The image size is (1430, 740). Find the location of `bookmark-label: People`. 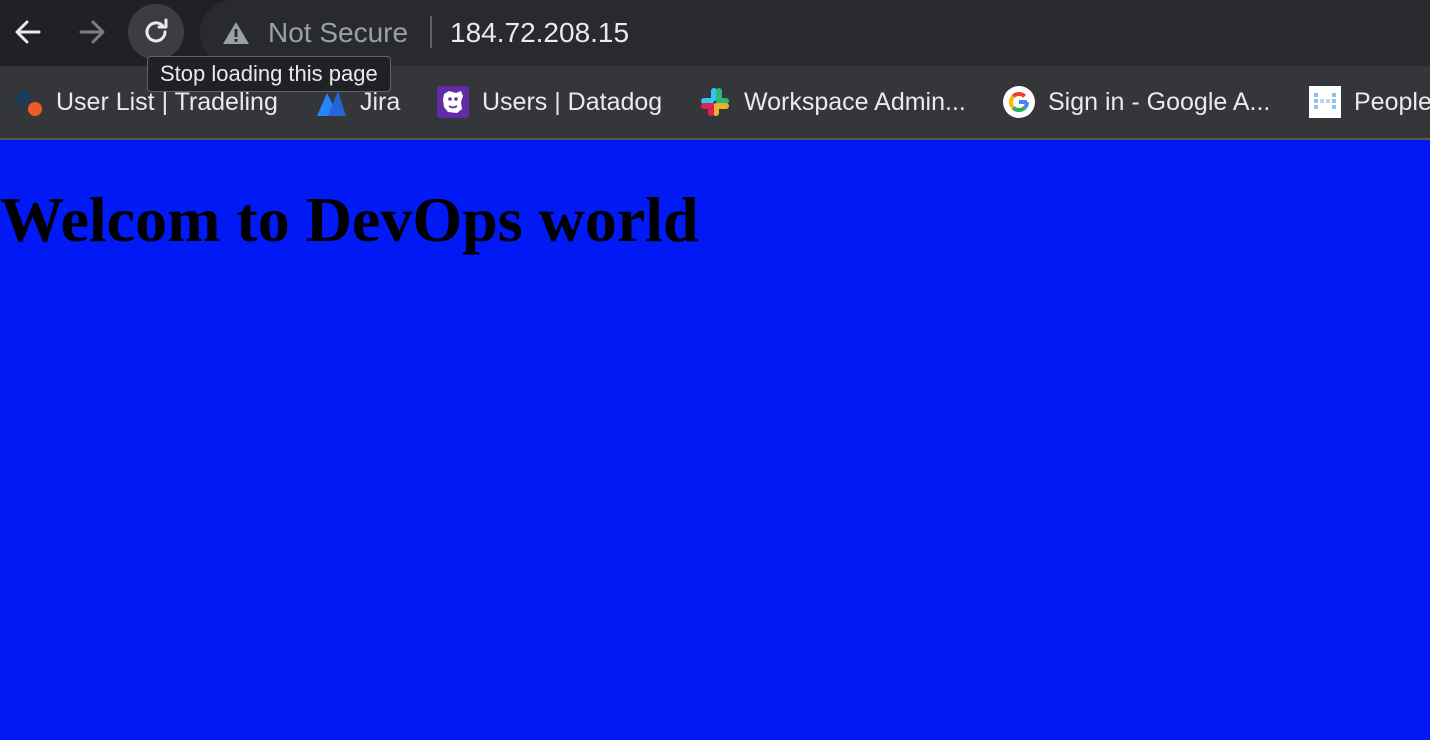

bookmark-label: People is located at coordinates (1392, 101).